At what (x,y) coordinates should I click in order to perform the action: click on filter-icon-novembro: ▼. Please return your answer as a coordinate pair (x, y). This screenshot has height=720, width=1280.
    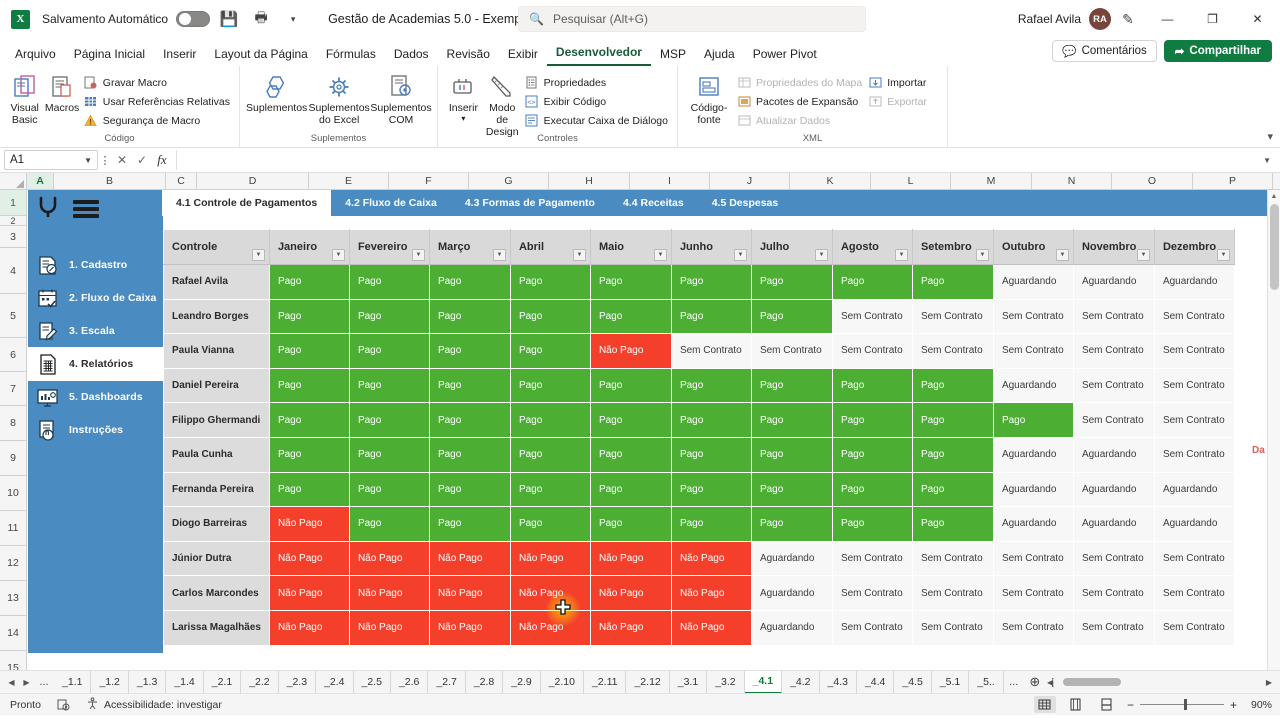
    Looking at the image, I should click on (1143, 255).